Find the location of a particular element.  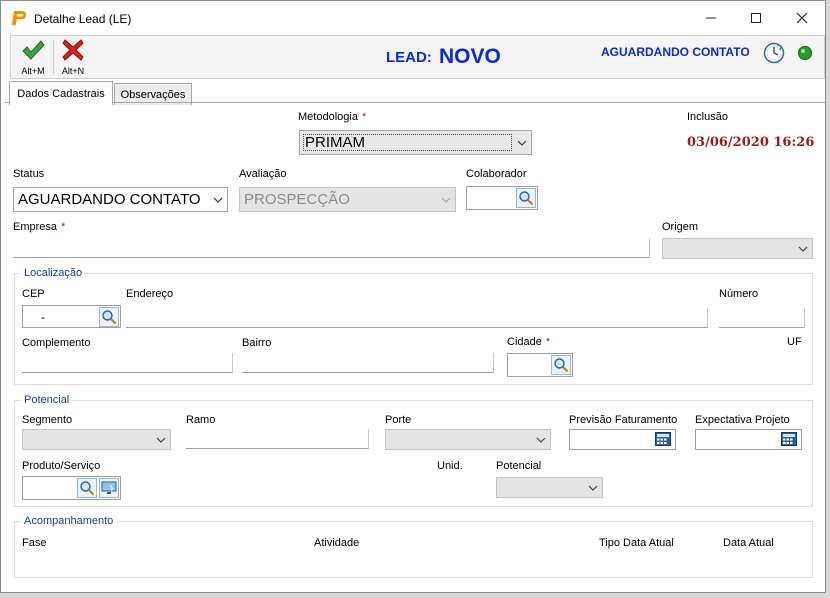

complemento-input is located at coordinates (127, 363).